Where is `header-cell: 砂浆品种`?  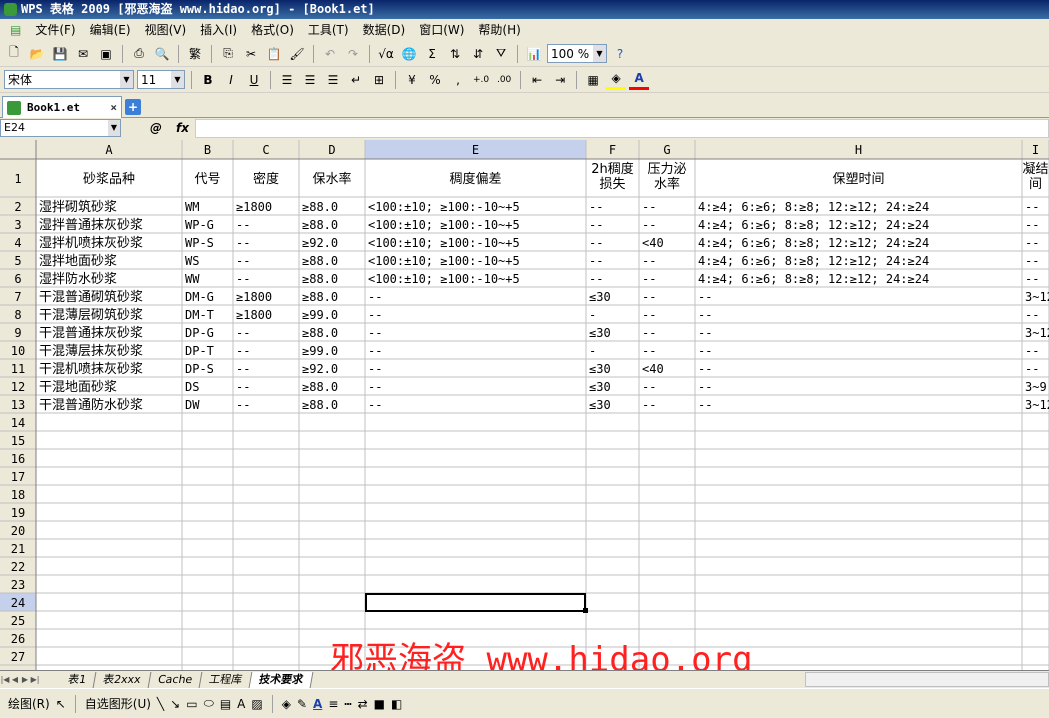 header-cell: 砂浆品种 is located at coordinates (109, 179).